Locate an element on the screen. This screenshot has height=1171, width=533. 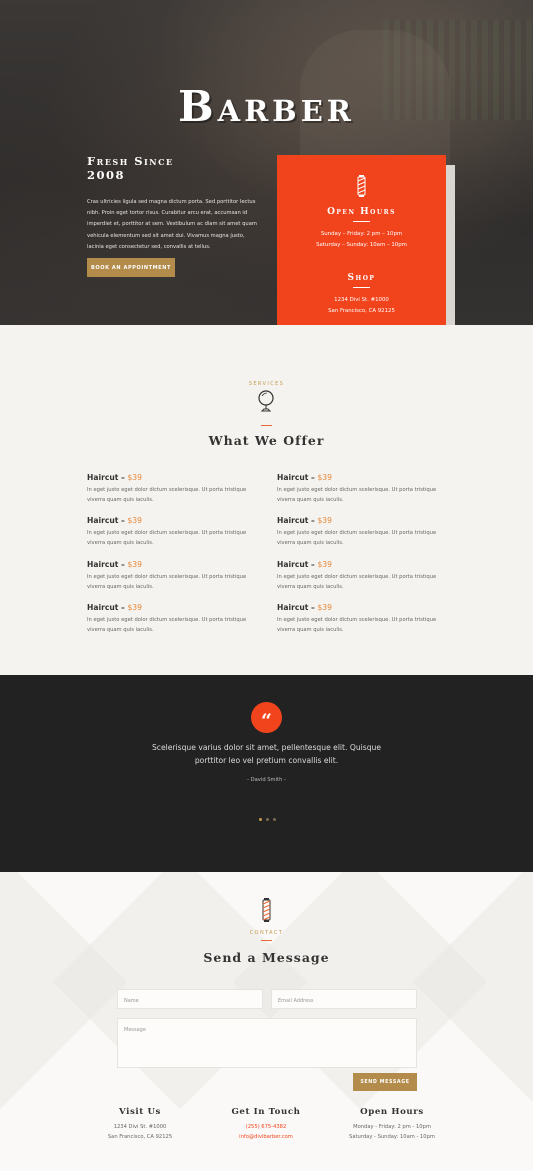
footer-hours-line2: Saturday - Sunday: 10am - 10pm is located at coordinates (392, 1137).